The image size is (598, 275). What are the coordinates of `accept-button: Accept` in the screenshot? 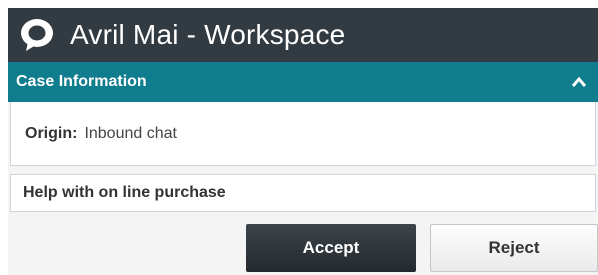 It's located at (331, 248).